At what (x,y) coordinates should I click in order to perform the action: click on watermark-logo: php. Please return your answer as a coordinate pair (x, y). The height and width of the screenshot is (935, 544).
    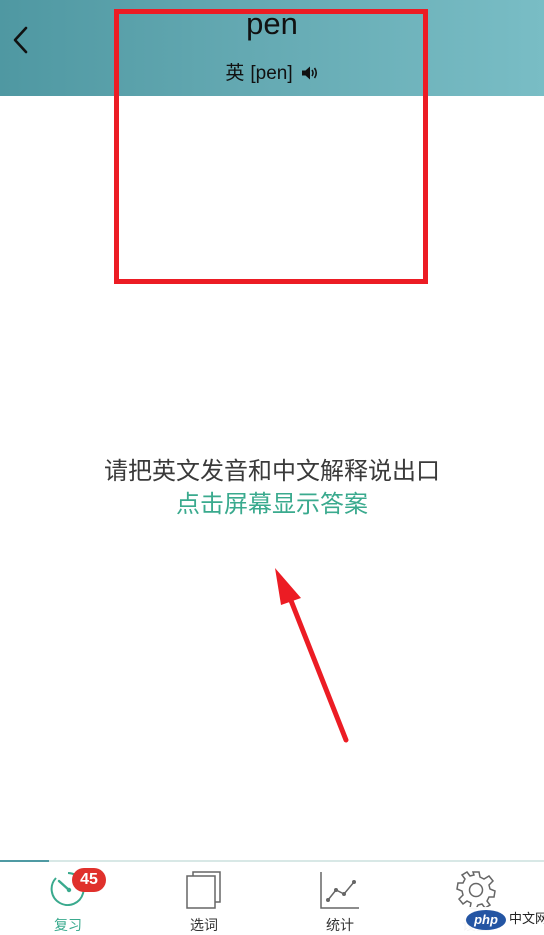
    Looking at the image, I should click on (486, 920).